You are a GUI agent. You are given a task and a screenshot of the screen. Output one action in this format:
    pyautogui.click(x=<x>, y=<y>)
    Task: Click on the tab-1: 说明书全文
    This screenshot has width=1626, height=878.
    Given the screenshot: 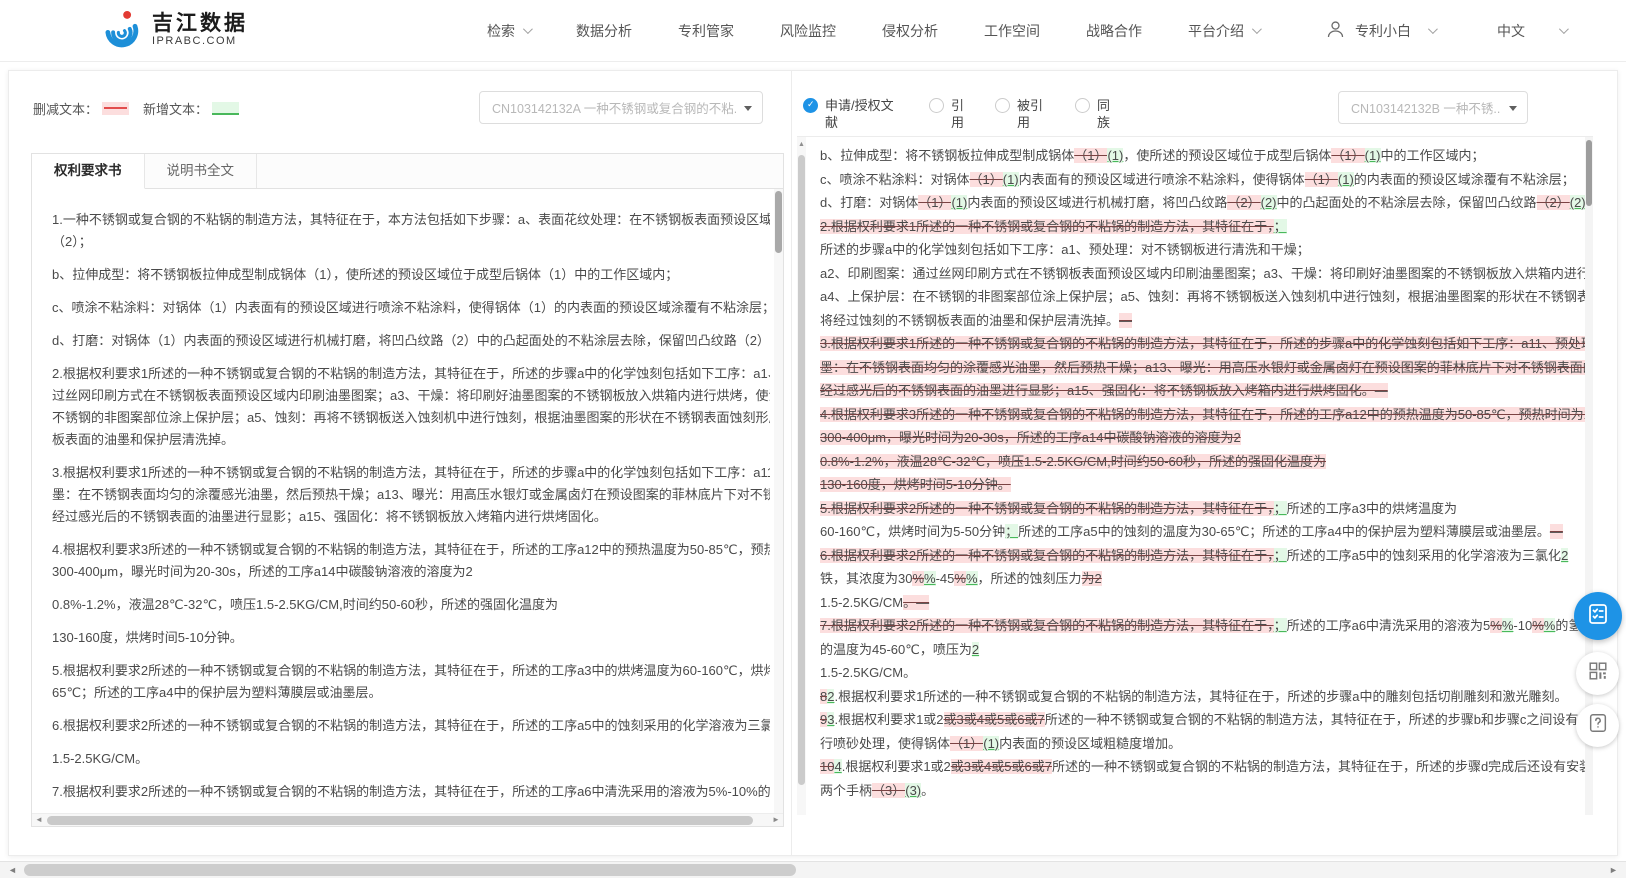 What is the action you would take?
    pyautogui.click(x=201, y=171)
    